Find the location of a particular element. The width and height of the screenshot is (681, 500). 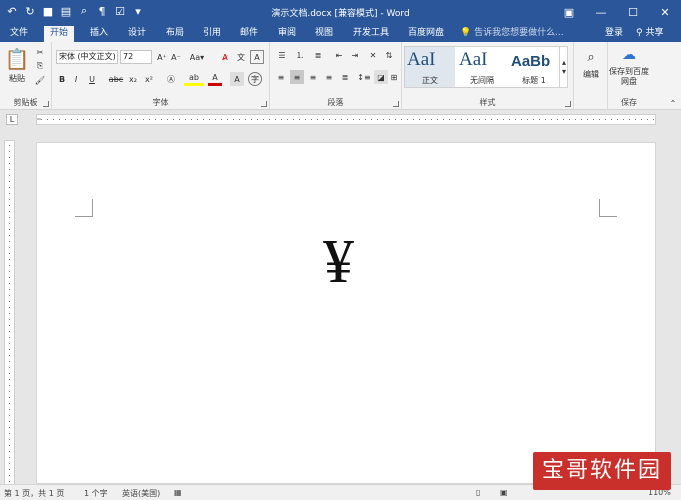

tab-baidu-netdisk: 百度网盘 is located at coordinates (426, 34).